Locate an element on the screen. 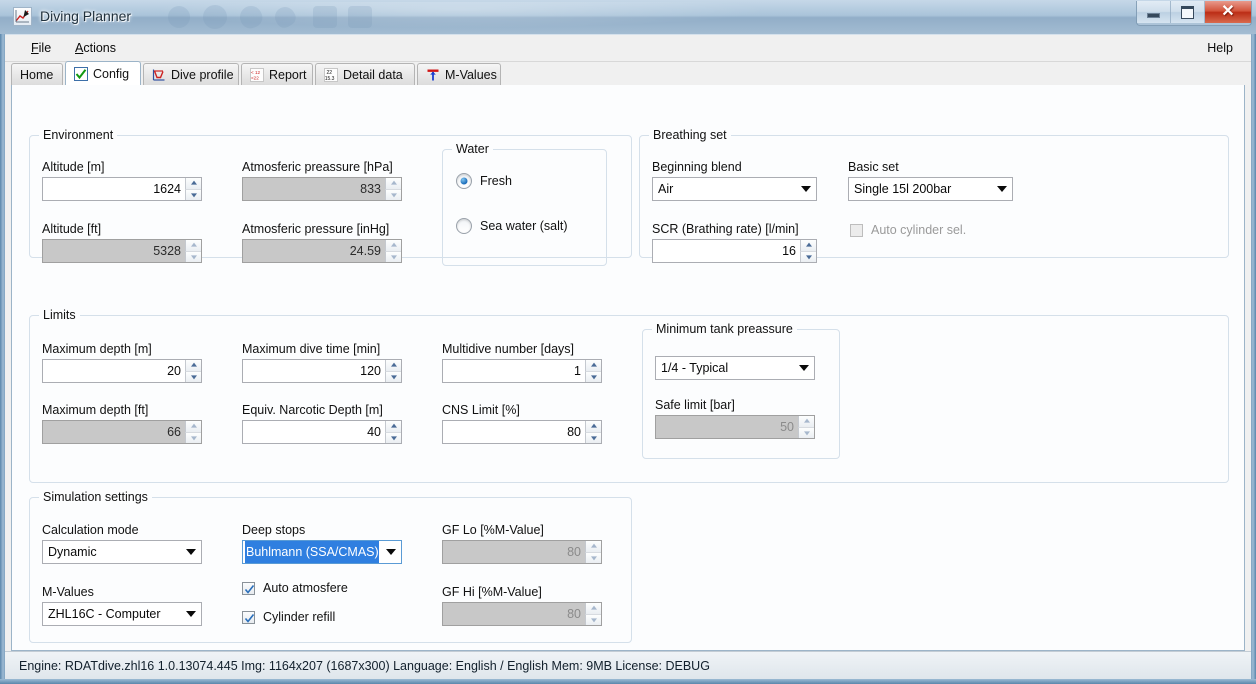 The width and height of the screenshot is (1256, 684). m-values-combo: ZHL16C - Computer is located at coordinates (122, 614).